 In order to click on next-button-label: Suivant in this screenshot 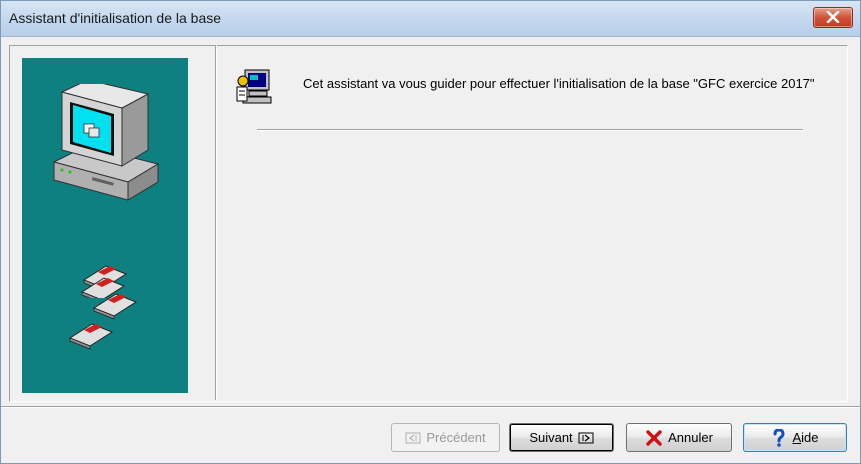, I will do `click(551, 437)`.